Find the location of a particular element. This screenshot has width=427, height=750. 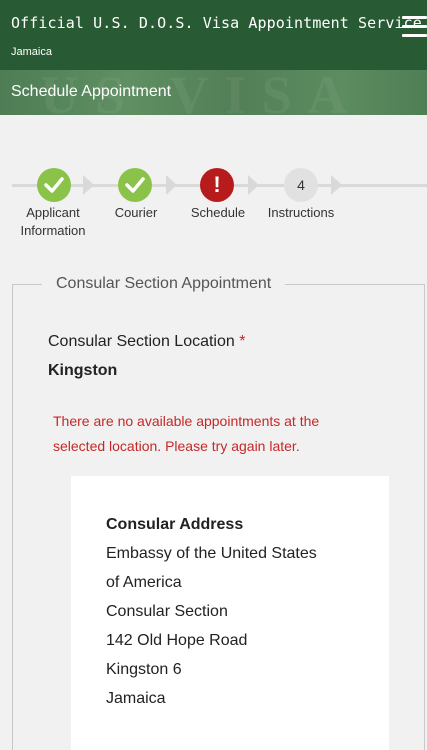

fieldset-legend: Consular Section Appointment is located at coordinates (164, 284).